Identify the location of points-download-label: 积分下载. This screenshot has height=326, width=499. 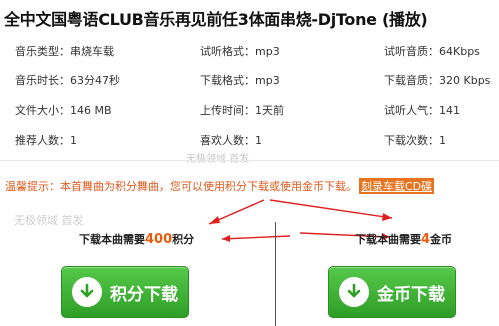
(144, 294).